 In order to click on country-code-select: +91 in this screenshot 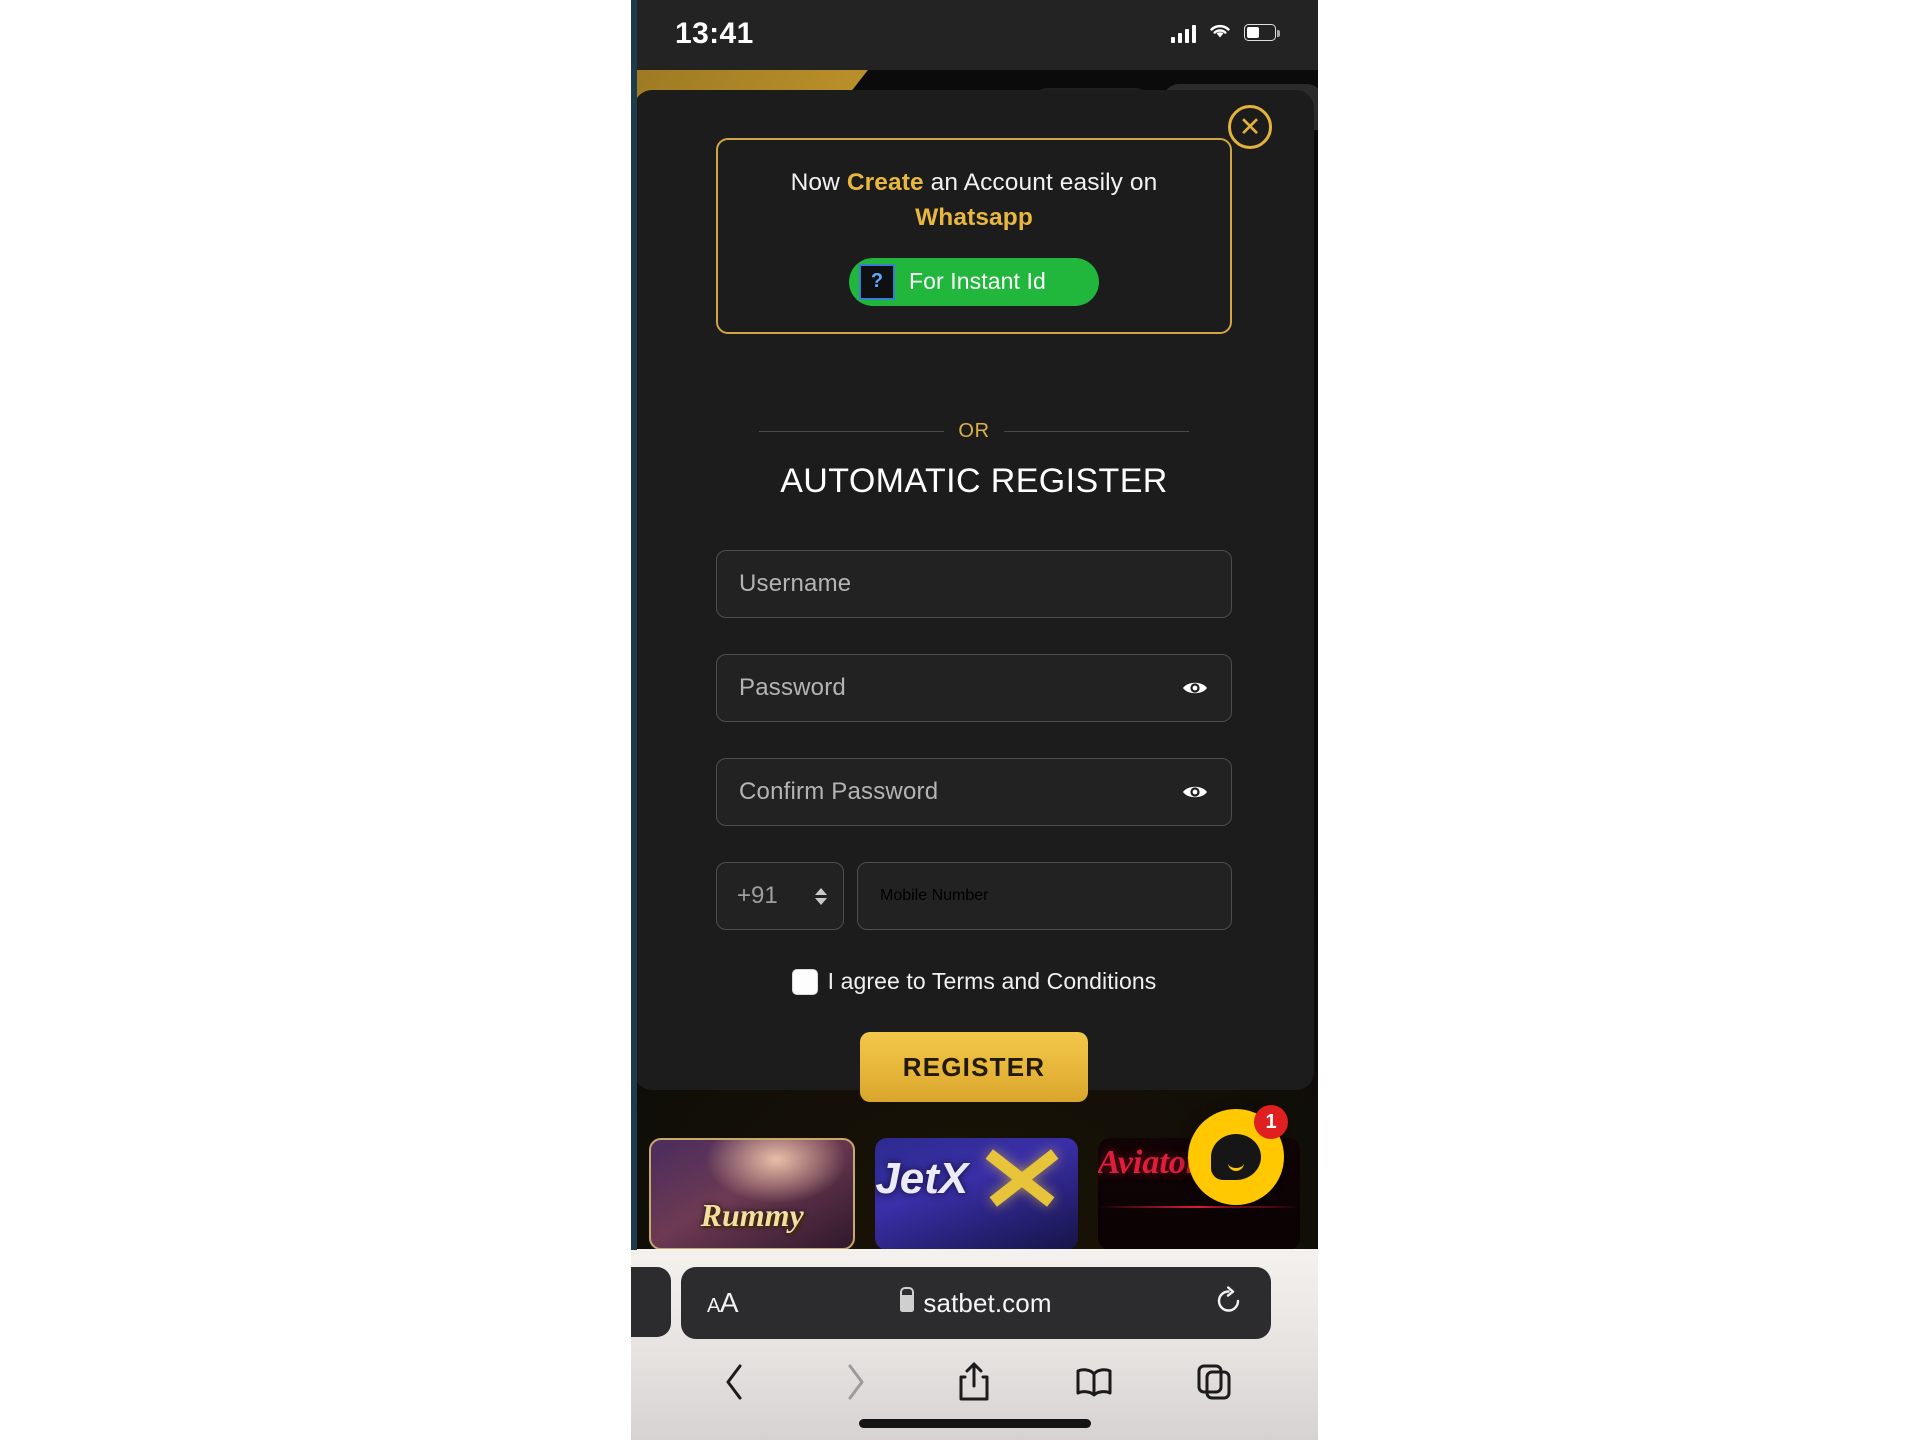, I will do `click(780, 896)`.